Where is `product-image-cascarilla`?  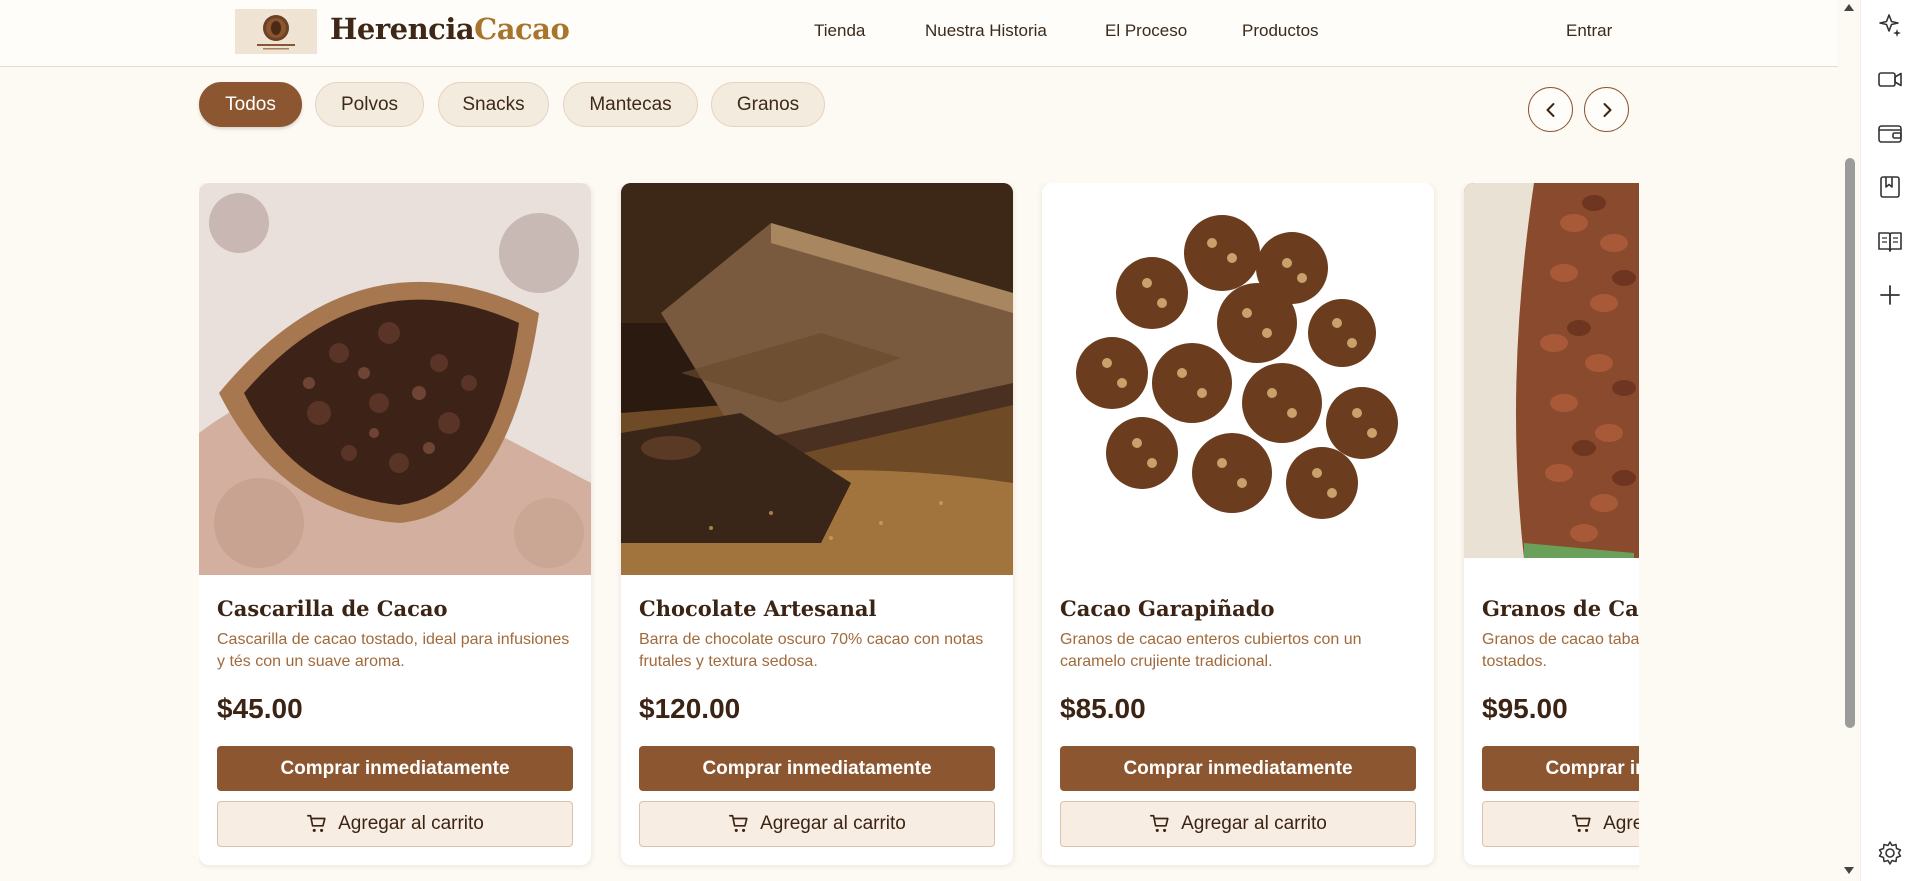
product-image-cascarilla is located at coordinates (395, 379).